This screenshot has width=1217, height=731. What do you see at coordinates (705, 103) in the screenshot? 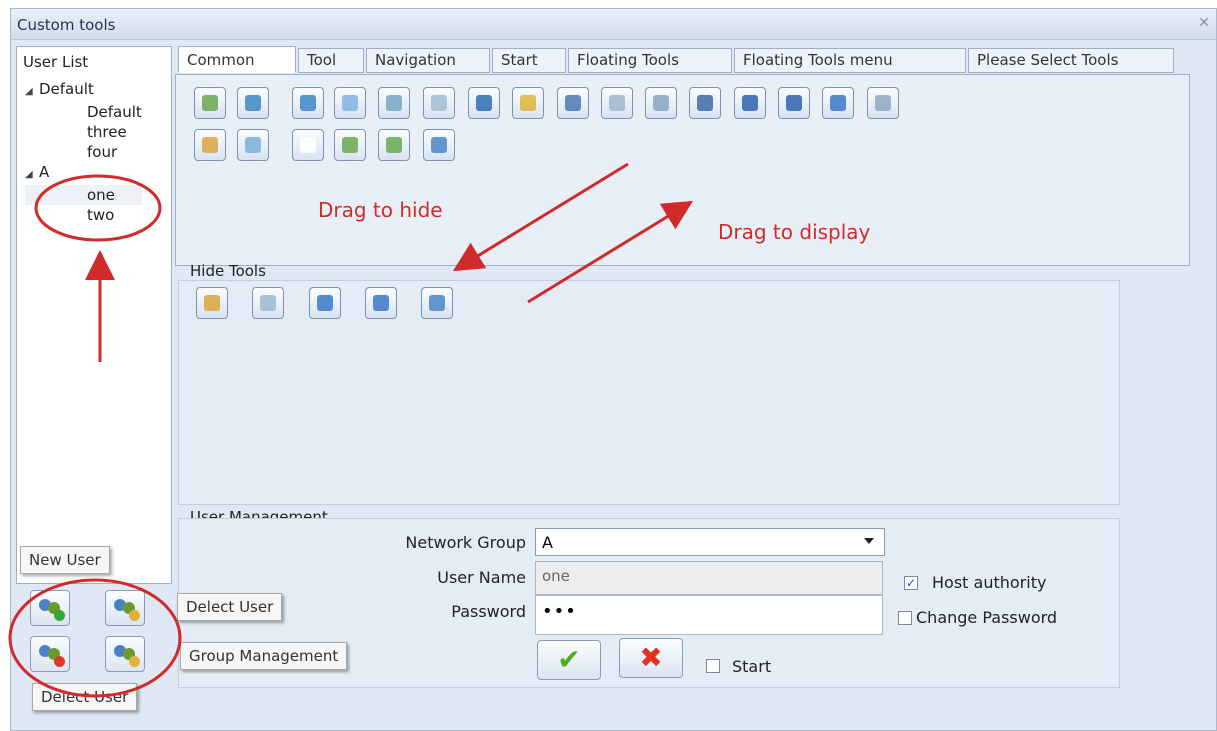
I see `recognize-icon` at bounding box center [705, 103].